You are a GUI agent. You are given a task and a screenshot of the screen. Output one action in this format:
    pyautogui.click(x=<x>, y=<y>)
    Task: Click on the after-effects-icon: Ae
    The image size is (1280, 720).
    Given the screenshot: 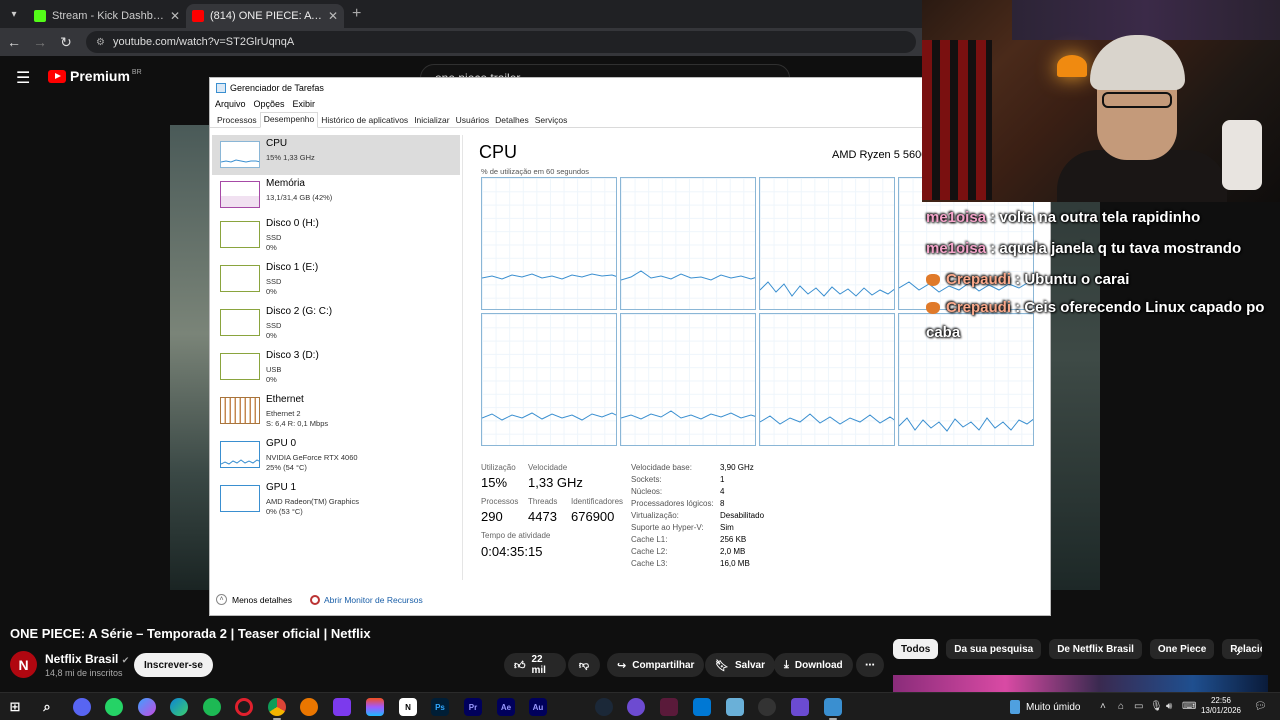 What is the action you would take?
    pyautogui.click(x=506, y=707)
    